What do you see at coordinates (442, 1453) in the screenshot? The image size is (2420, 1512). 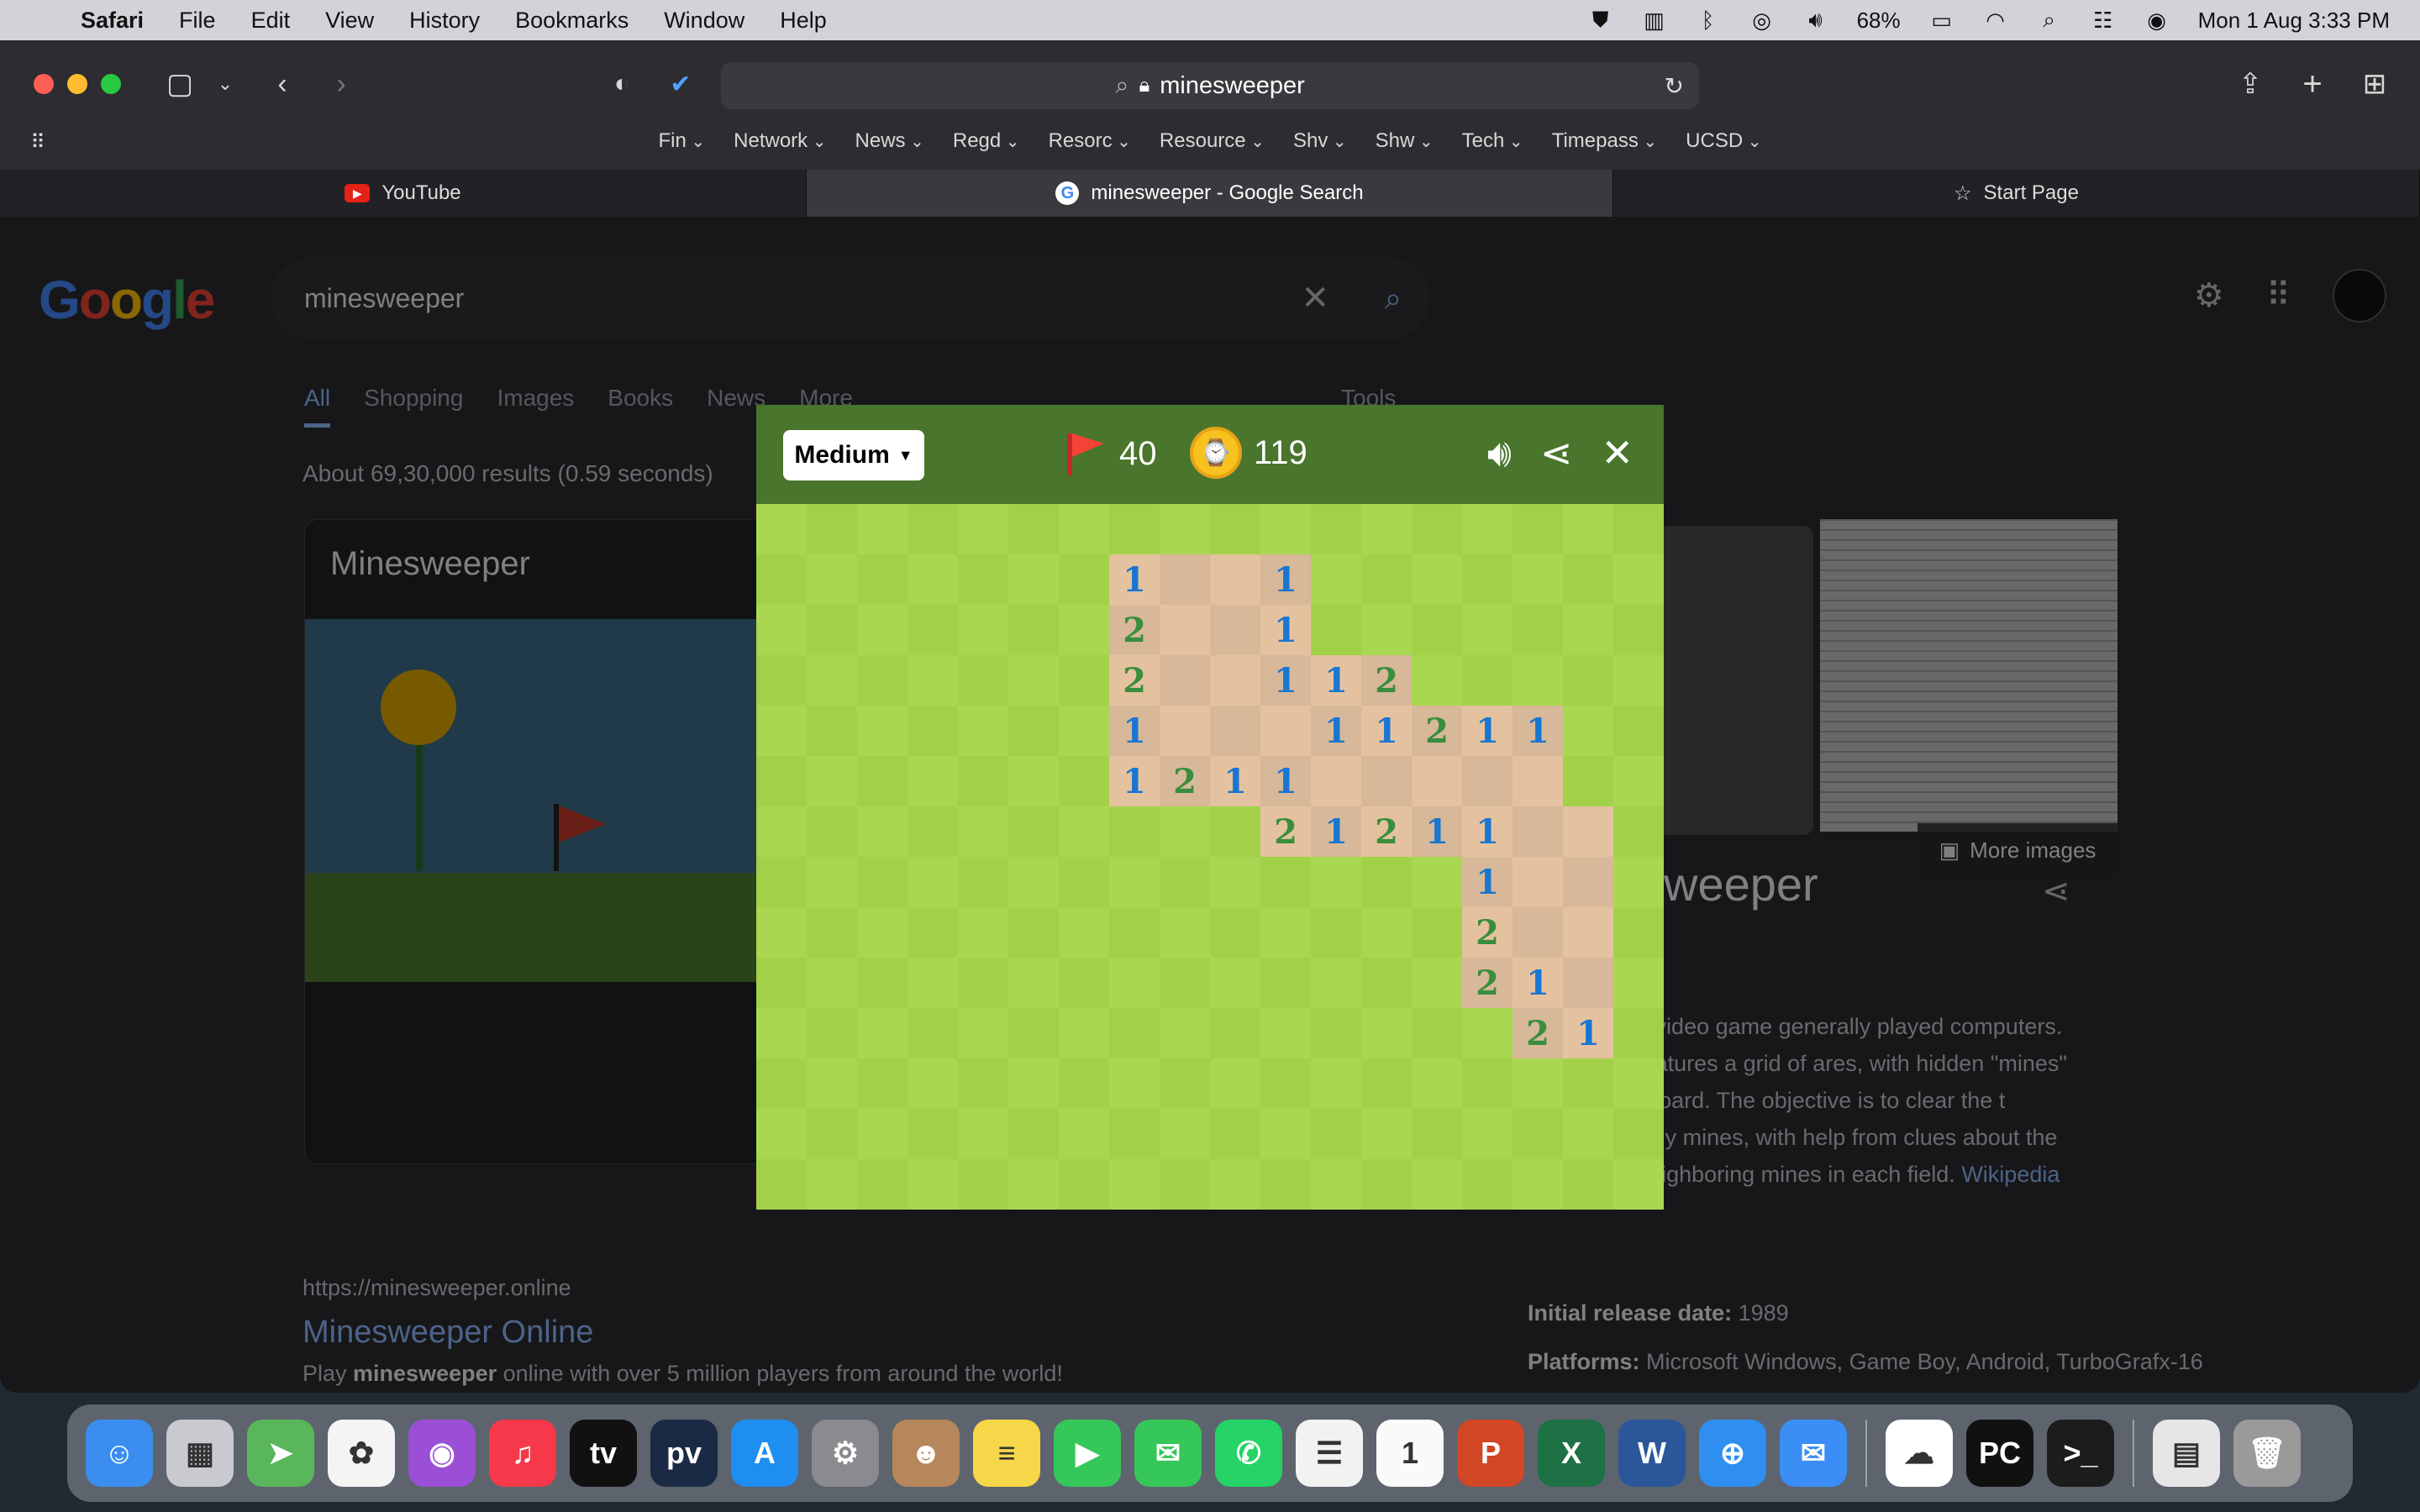 I see `podcasts-icon: ◉` at bounding box center [442, 1453].